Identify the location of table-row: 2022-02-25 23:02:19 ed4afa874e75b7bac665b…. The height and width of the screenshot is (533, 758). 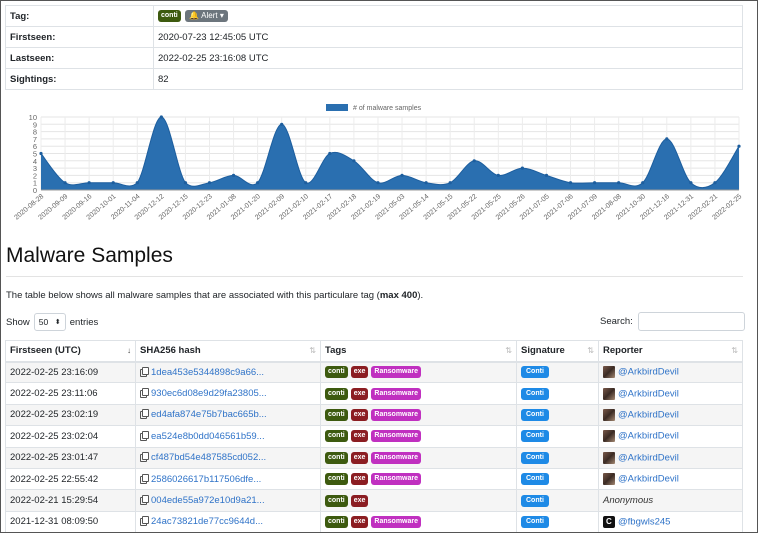
(374, 415).